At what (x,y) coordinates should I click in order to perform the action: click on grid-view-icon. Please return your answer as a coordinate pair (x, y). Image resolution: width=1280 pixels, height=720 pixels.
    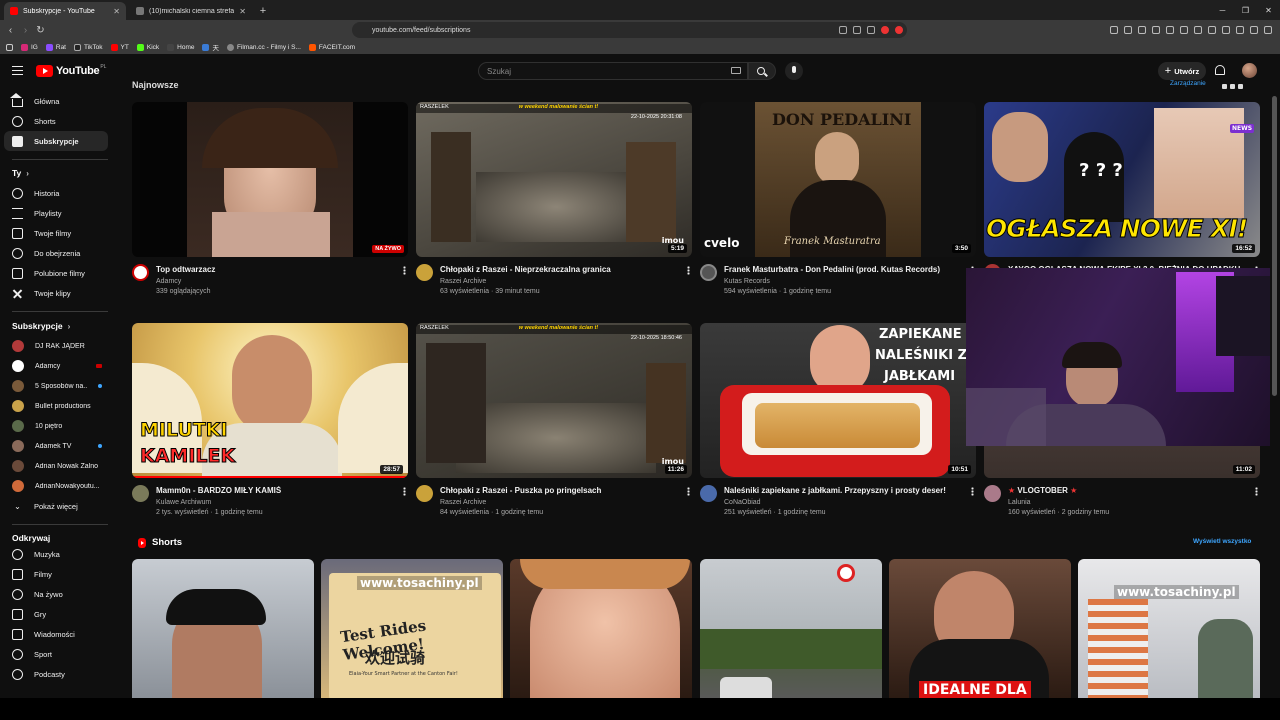
    Looking at the image, I should click on (1232, 86).